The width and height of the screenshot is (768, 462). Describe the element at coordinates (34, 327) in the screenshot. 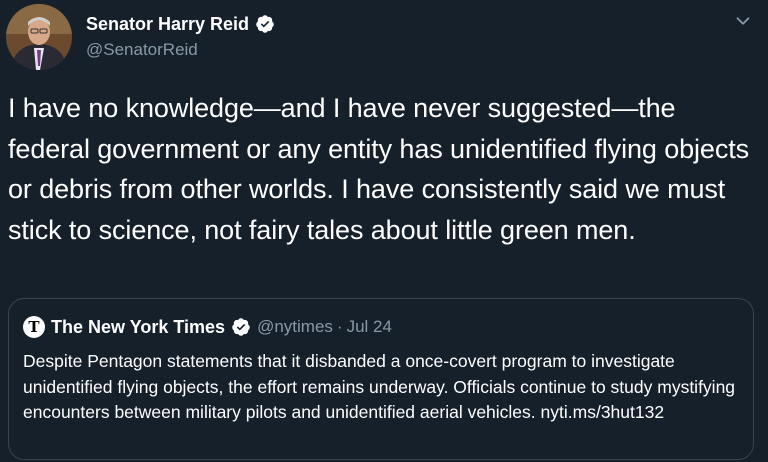

I see `nytimes-logo-icon: T` at that location.